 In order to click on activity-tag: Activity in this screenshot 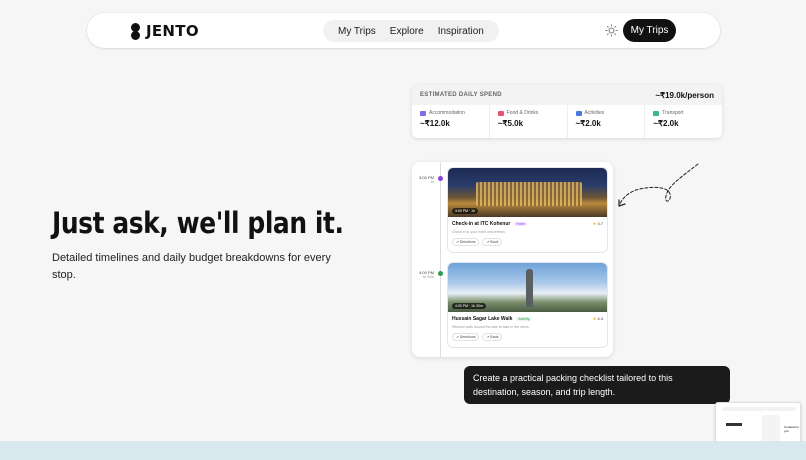, I will do `click(524, 319)`.